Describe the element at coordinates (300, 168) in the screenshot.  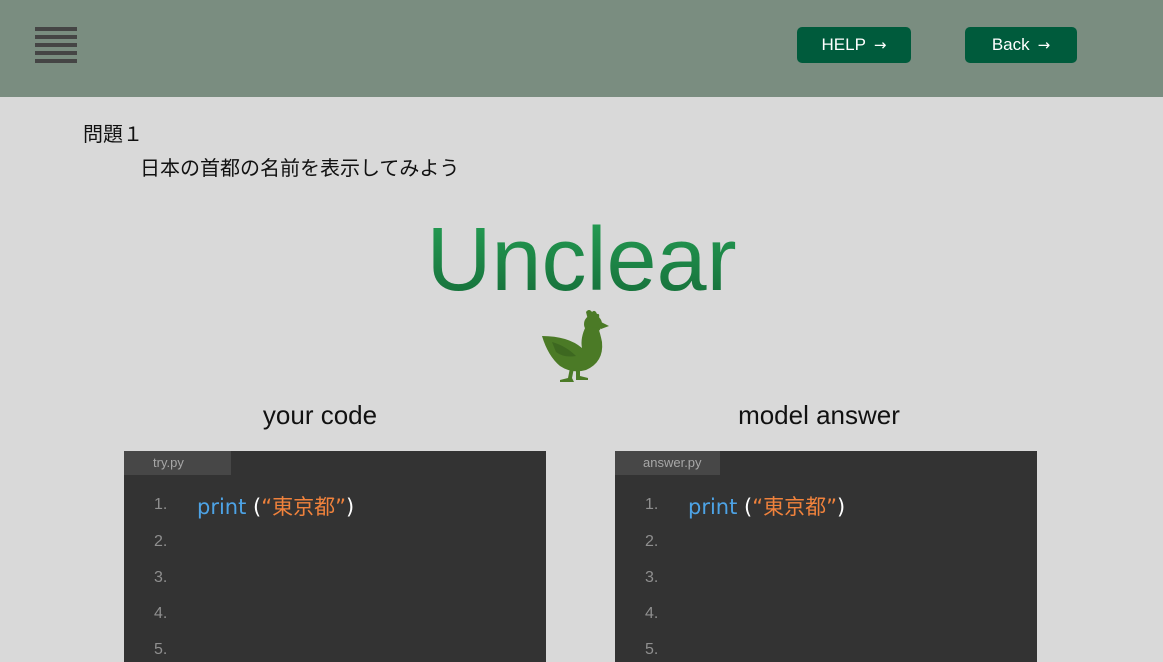
I see `question-text: 日本の首都の名前を表示してみよう` at that location.